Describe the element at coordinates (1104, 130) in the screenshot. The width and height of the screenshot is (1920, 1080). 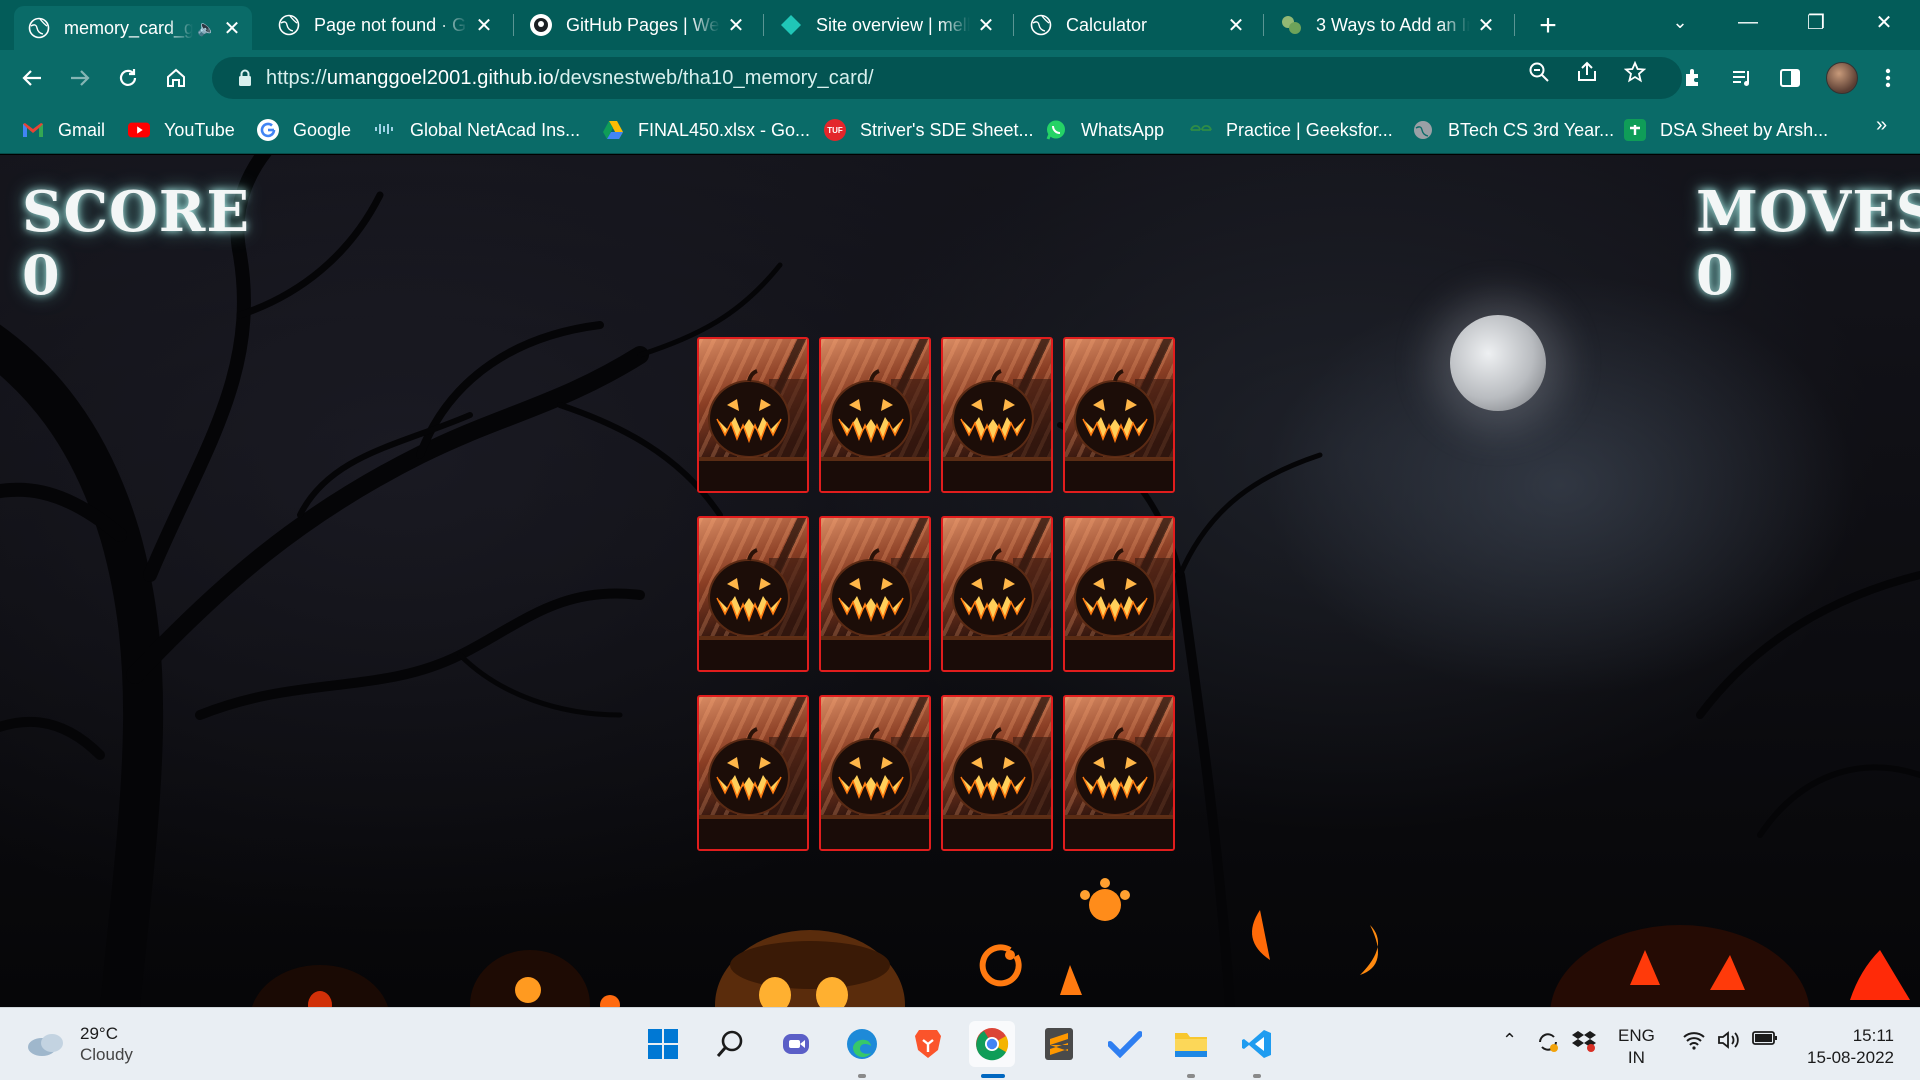
I see `bookmark-whatsapp: WhatsApp` at that location.